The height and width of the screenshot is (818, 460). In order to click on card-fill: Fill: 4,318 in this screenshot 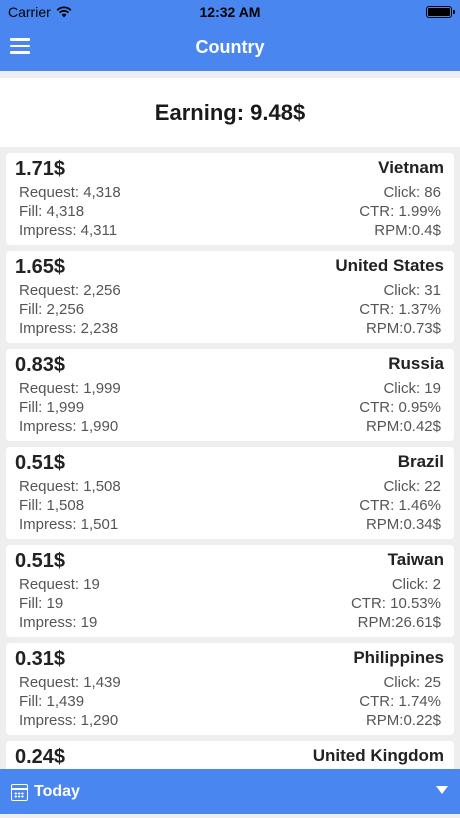, I will do `click(52, 211)`.